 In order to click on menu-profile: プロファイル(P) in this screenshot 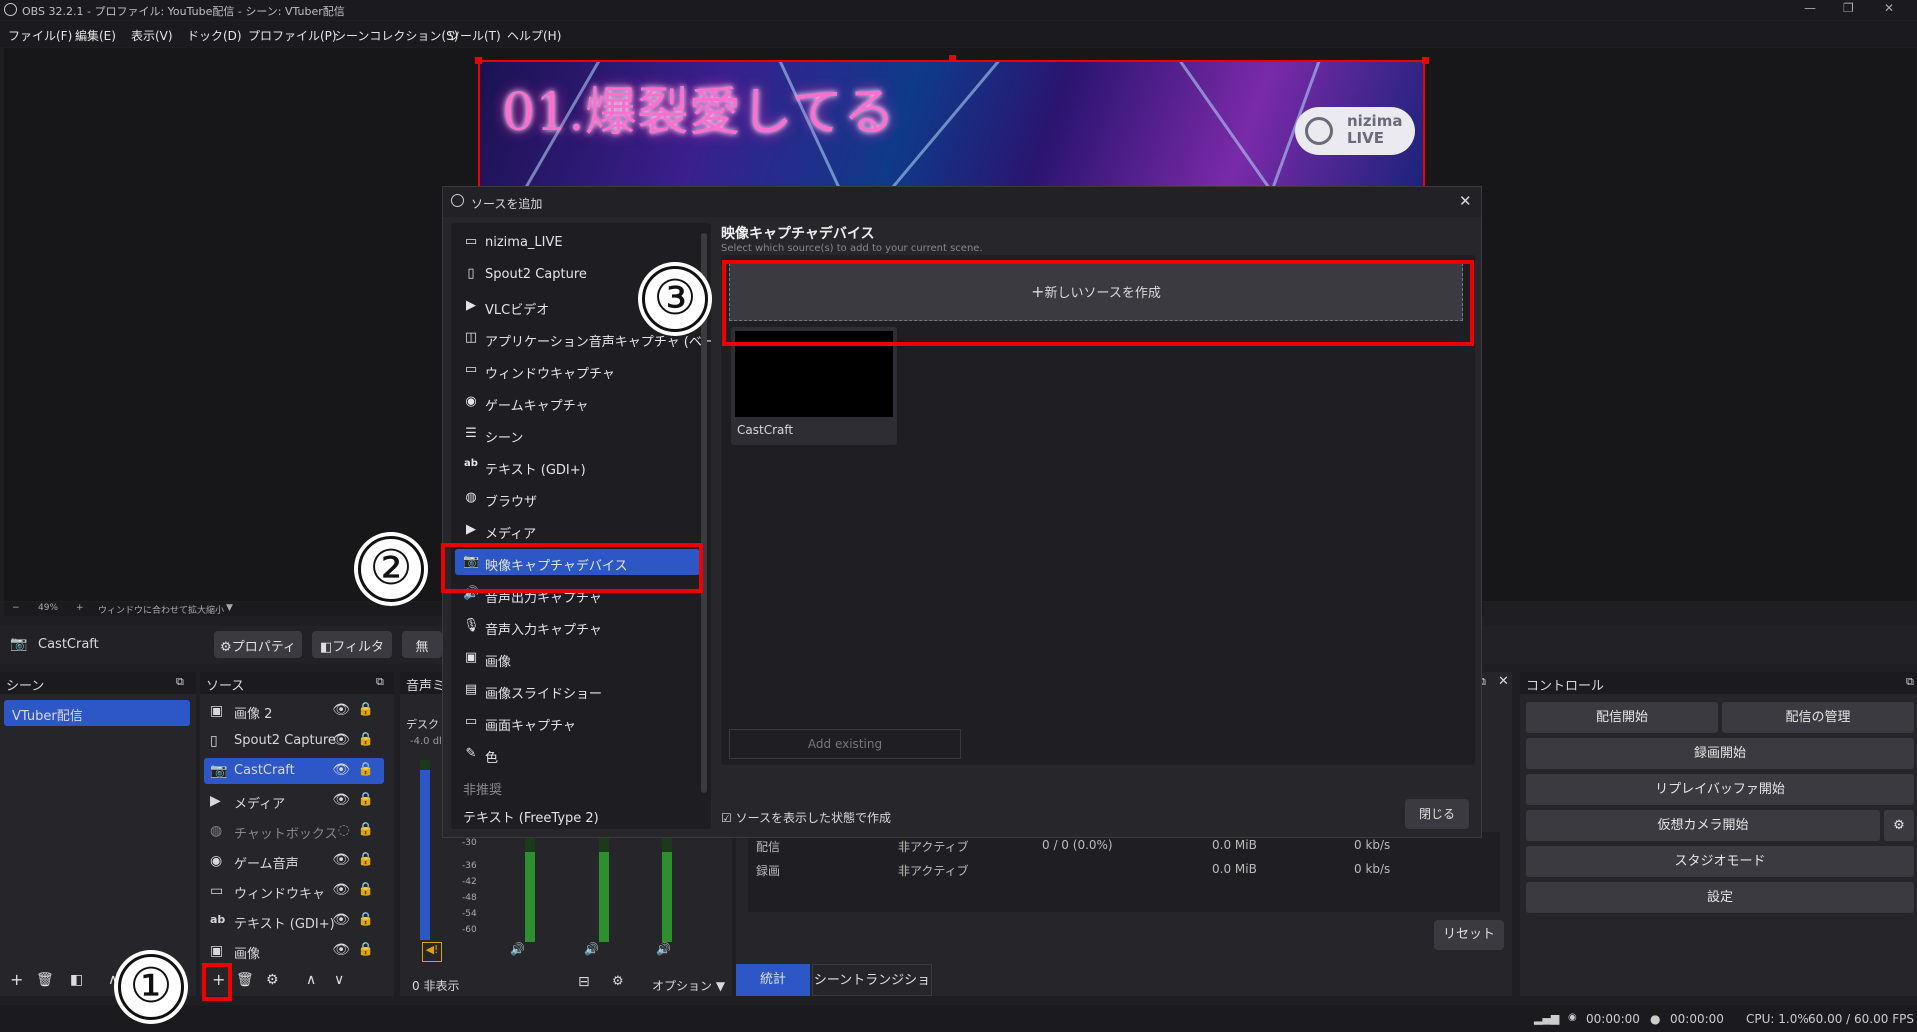, I will do `click(292, 35)`.